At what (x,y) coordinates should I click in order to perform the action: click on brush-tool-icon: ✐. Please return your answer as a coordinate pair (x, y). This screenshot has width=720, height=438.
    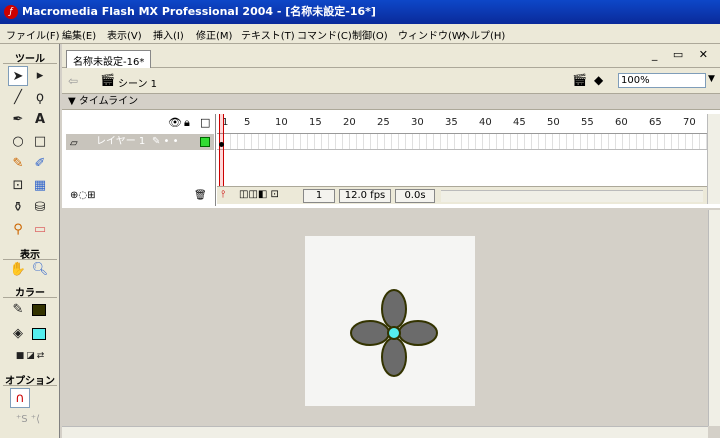
    Looking at the image, I should click on (40, 164).